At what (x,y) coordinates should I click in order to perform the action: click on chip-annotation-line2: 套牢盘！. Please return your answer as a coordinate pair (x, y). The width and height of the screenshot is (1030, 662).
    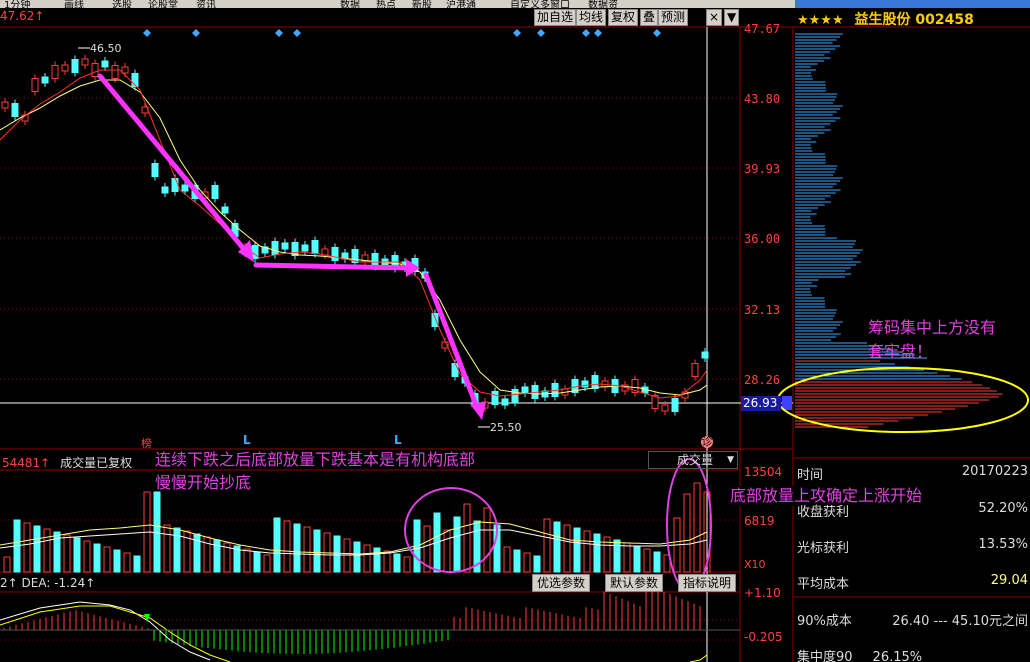
    Looking at the image, I should click on (900, 351).